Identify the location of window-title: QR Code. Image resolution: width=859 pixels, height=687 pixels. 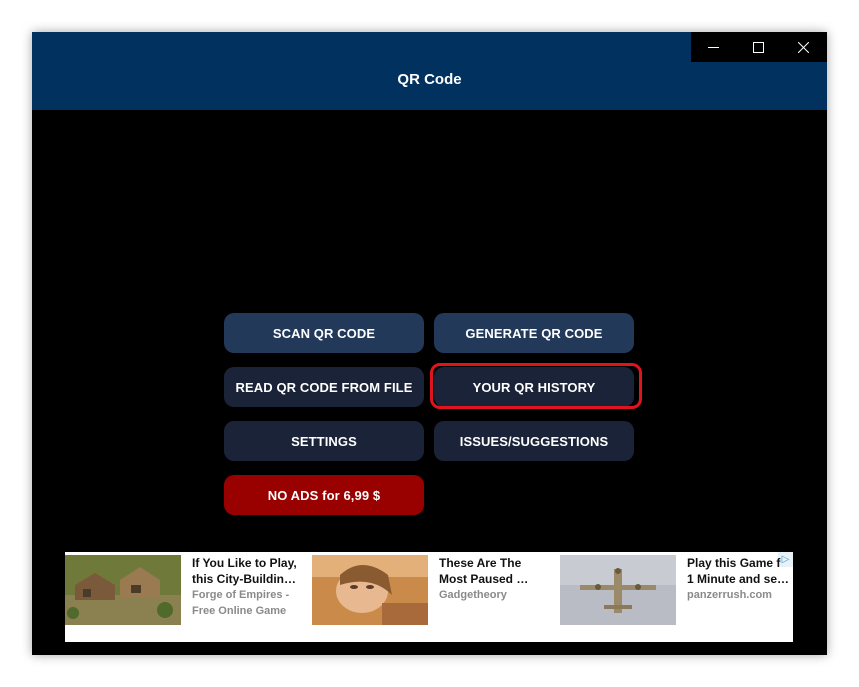
(429, 79).